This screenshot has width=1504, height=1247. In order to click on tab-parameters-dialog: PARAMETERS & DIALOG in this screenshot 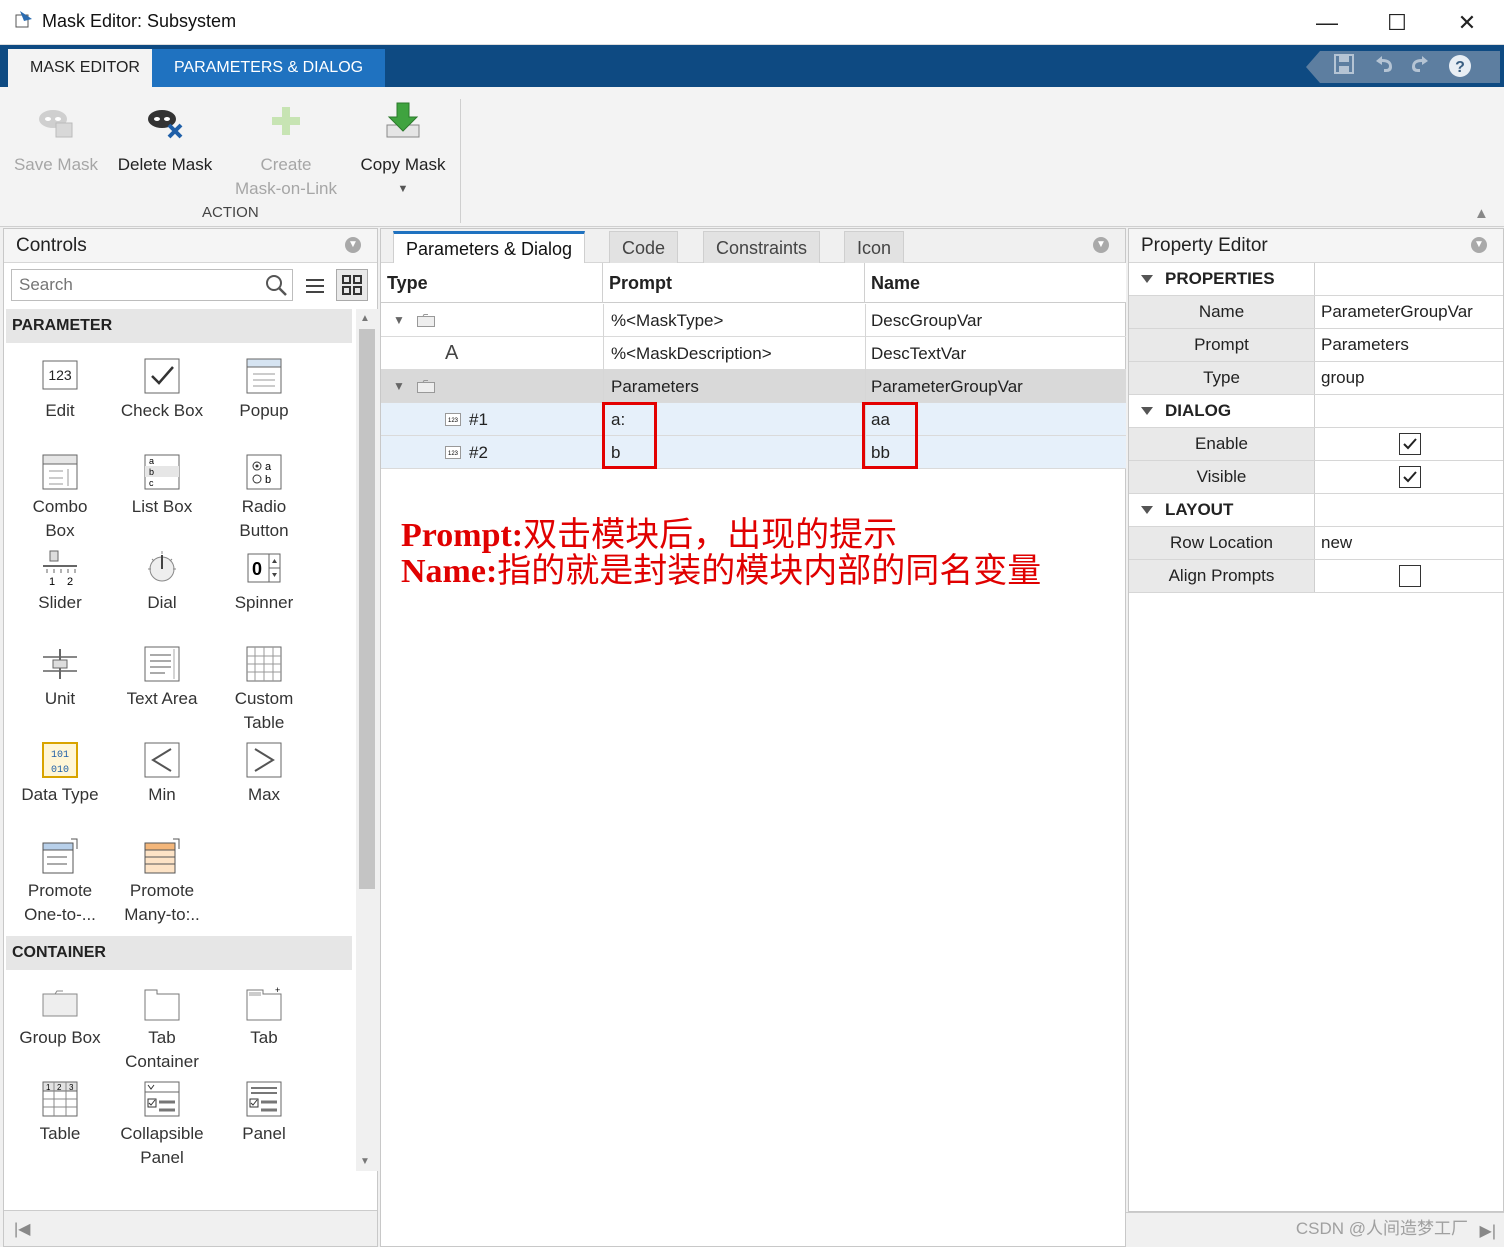, I will do `click(269, 68)`.